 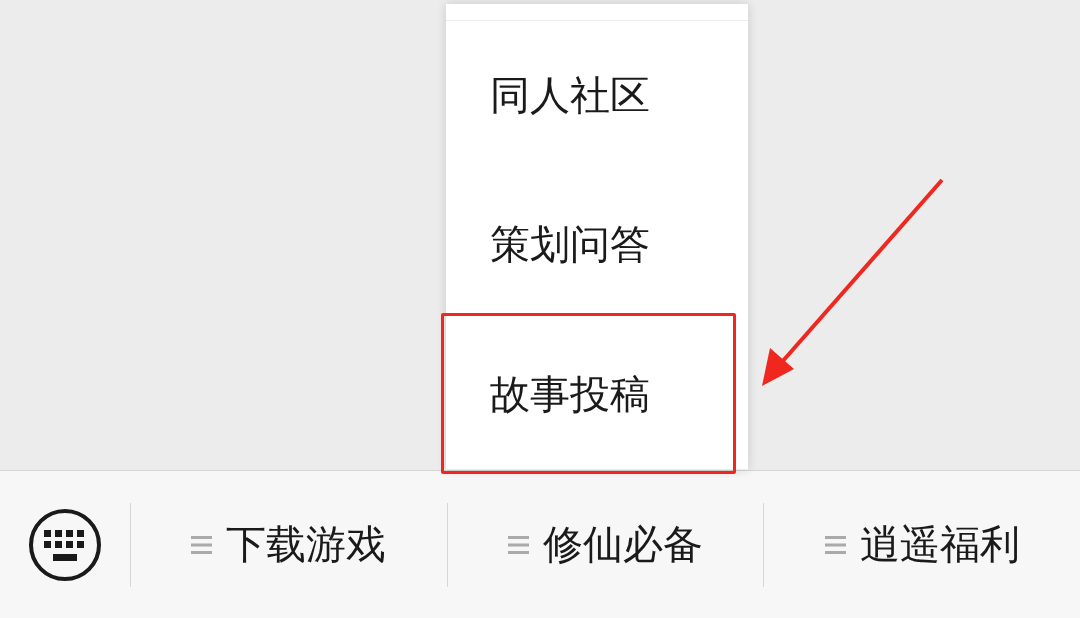 I want to click on menu-tab: 逍遥福利, so click(x=939, y=544).